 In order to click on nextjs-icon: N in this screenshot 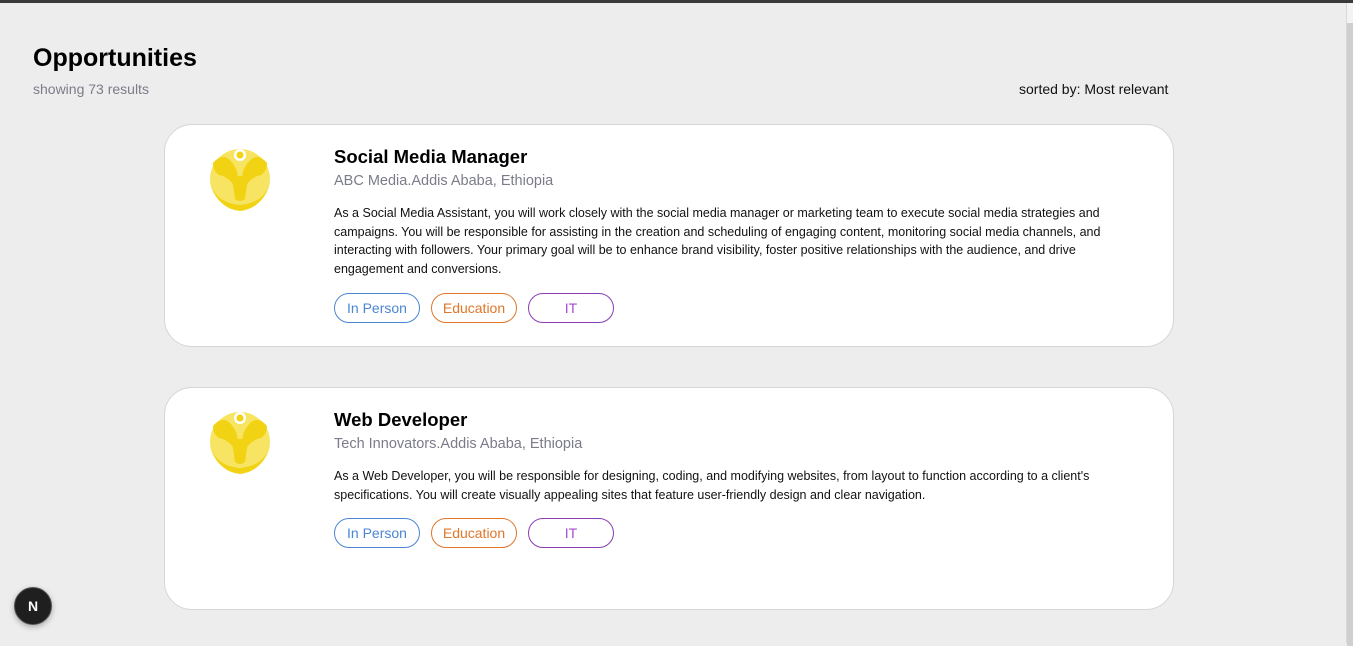, I will do `click(33, 606)`.